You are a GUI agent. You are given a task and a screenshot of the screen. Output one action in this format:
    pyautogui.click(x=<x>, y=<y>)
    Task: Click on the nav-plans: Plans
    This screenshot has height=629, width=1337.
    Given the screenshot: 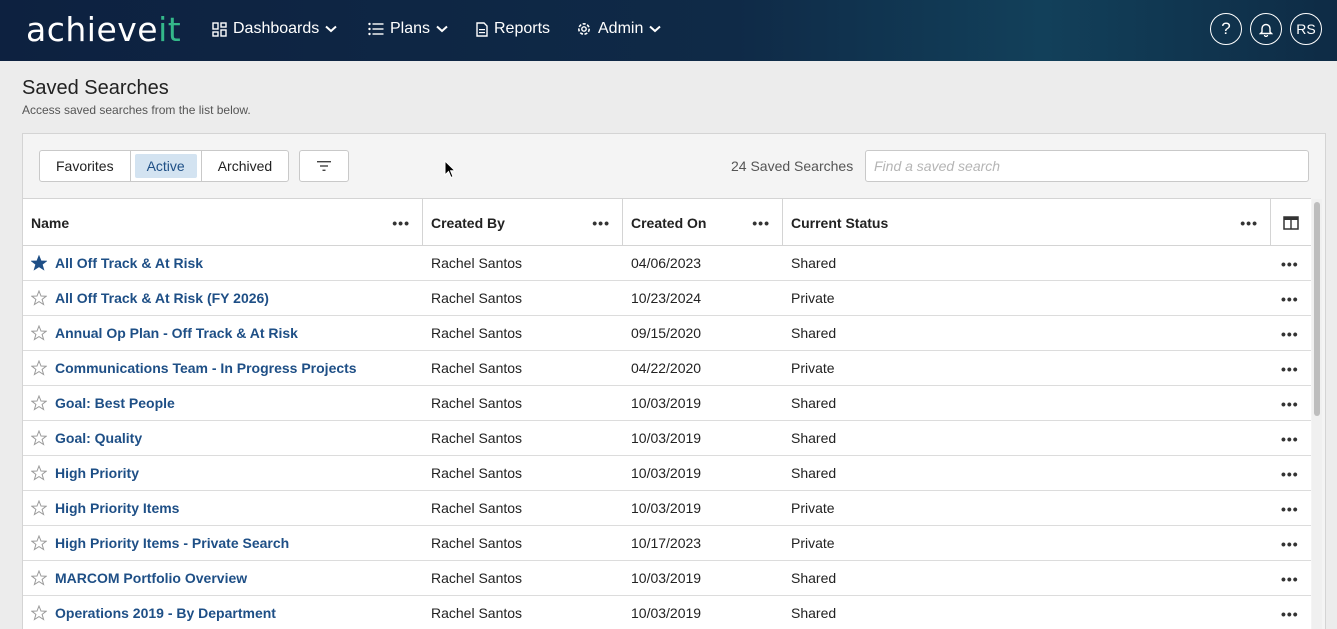 What is the action you would take?
    pyautogui.click(x=408, y=29)
    